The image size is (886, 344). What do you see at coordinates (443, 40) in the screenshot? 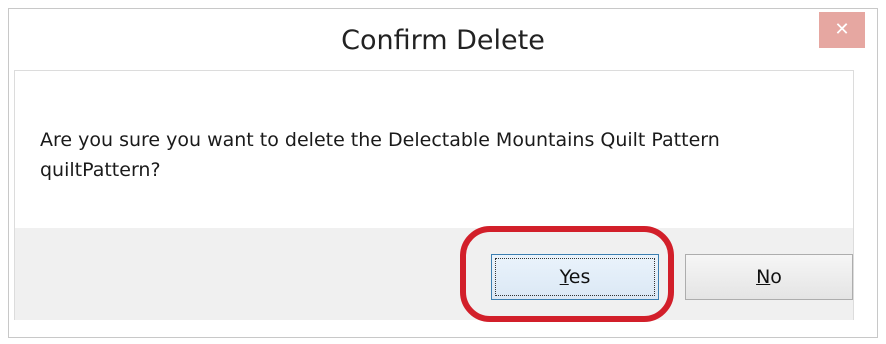
I see `dialog-title: Confirm Delete` at bounding box center [443, 40].